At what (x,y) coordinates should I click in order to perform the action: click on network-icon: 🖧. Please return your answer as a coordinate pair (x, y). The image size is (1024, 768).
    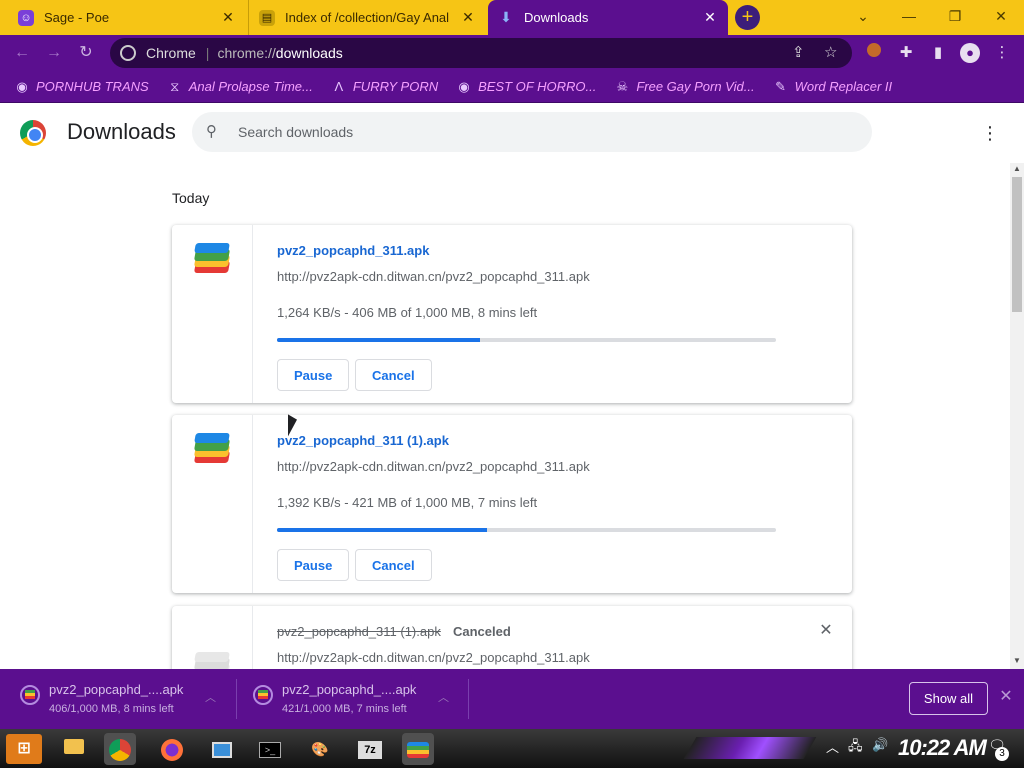
    Looking at the image, I should click on (855, 748).